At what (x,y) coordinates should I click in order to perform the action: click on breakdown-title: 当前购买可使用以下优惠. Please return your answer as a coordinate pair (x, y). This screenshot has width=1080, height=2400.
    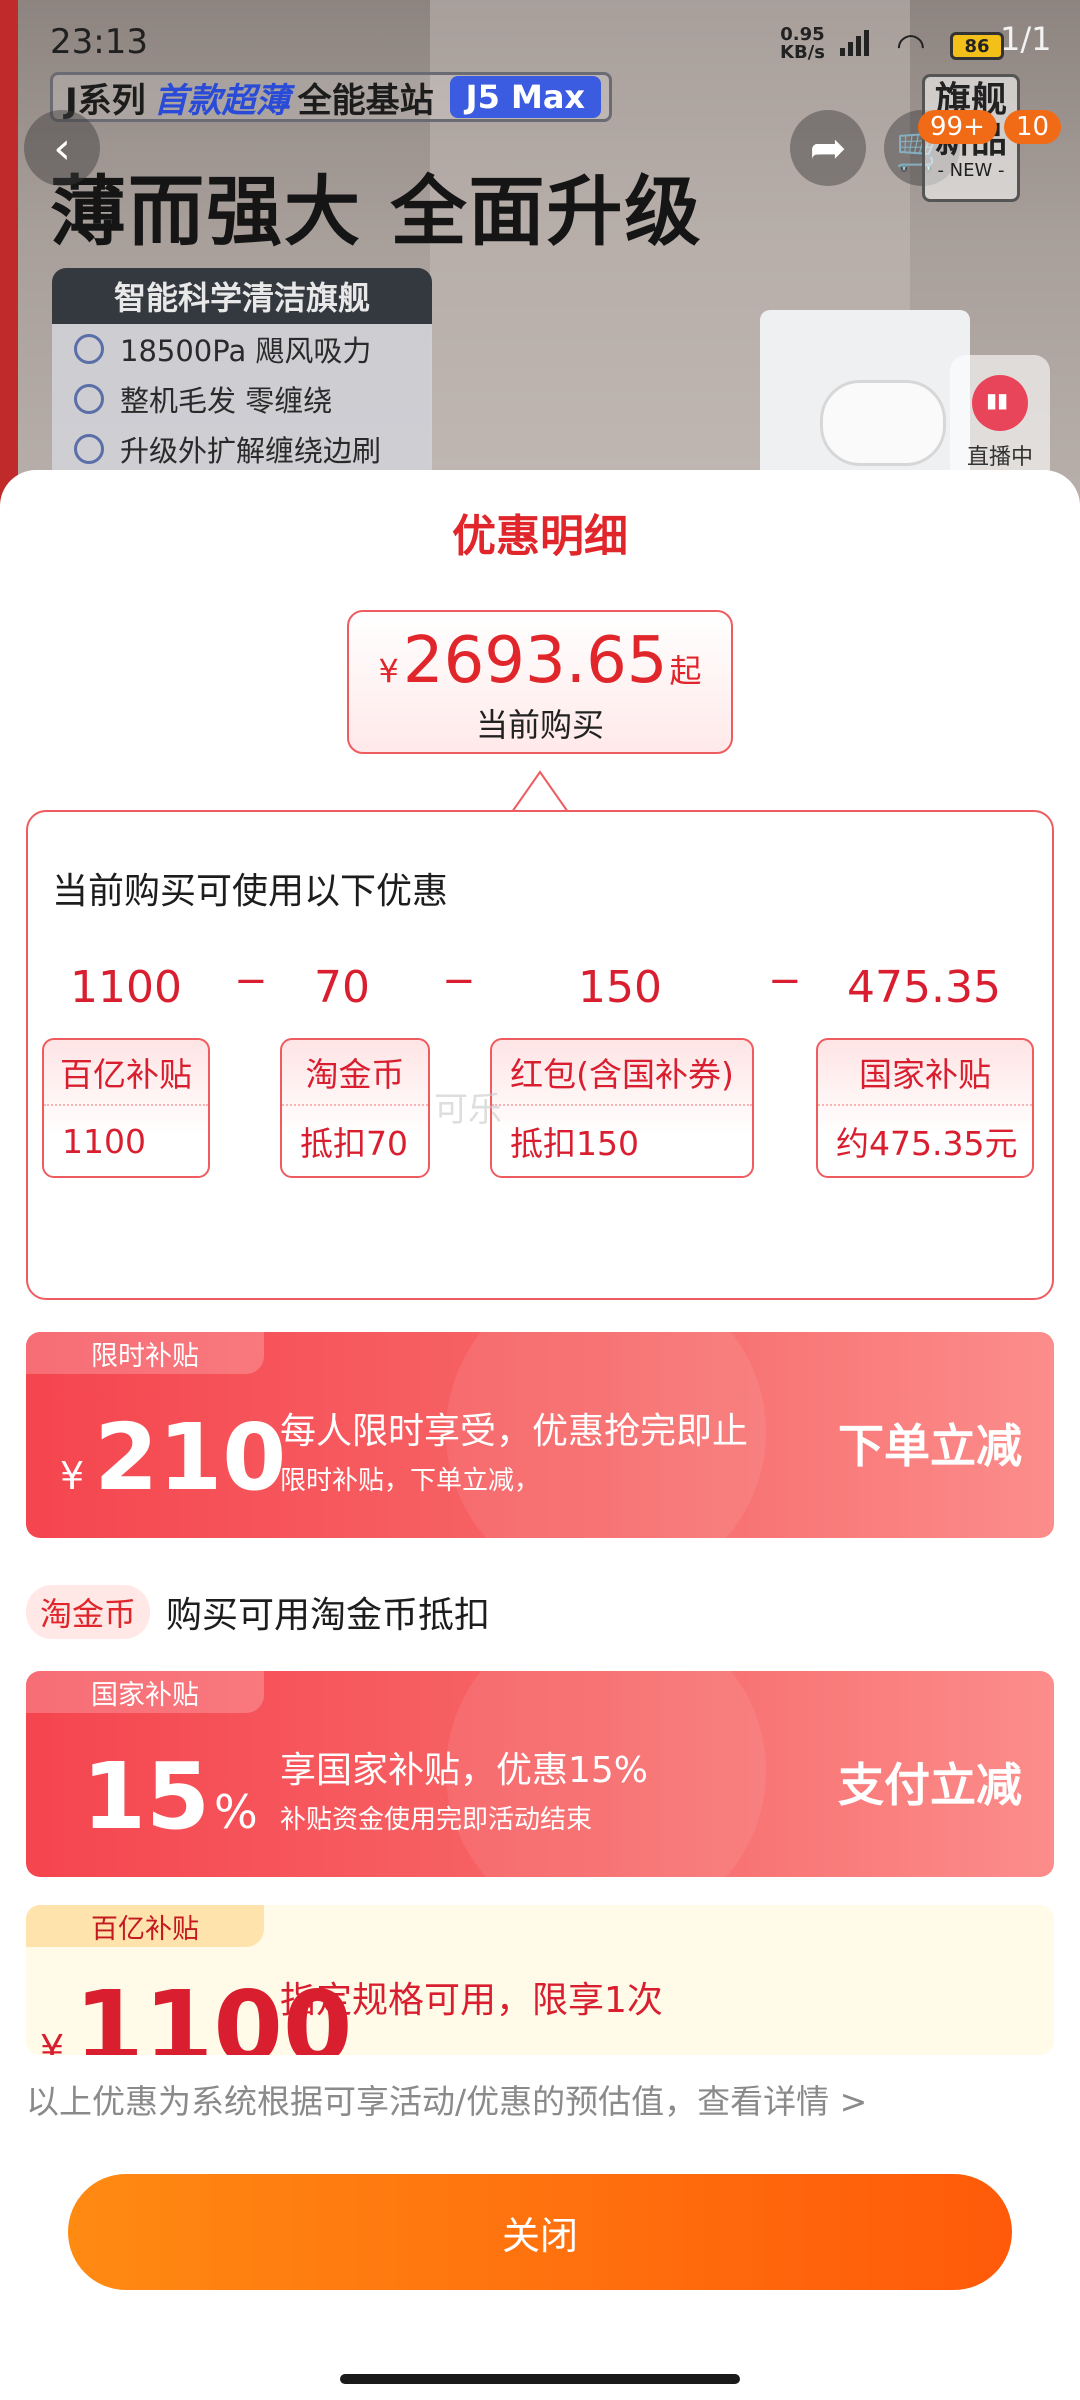
    Looking at the image, I should click on (250, 891).